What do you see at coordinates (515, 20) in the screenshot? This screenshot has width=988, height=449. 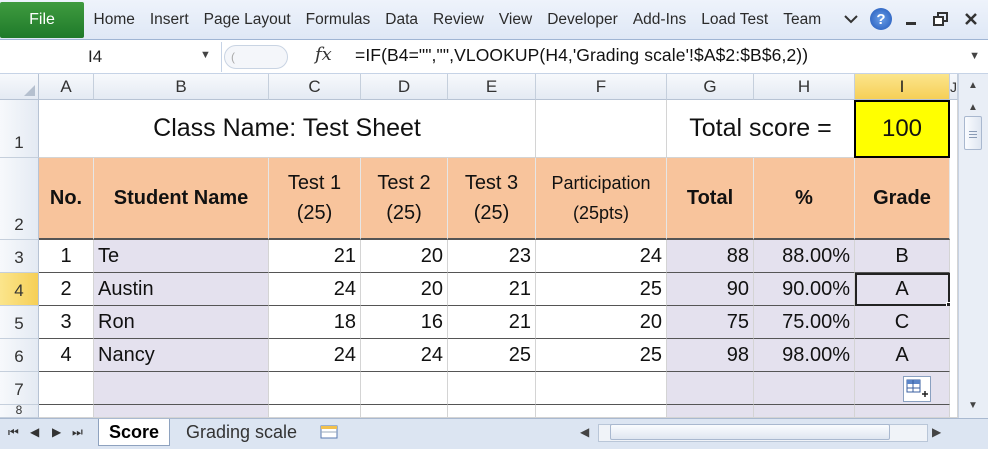 I see `tab-view: View` at bounding box center [515, 20].